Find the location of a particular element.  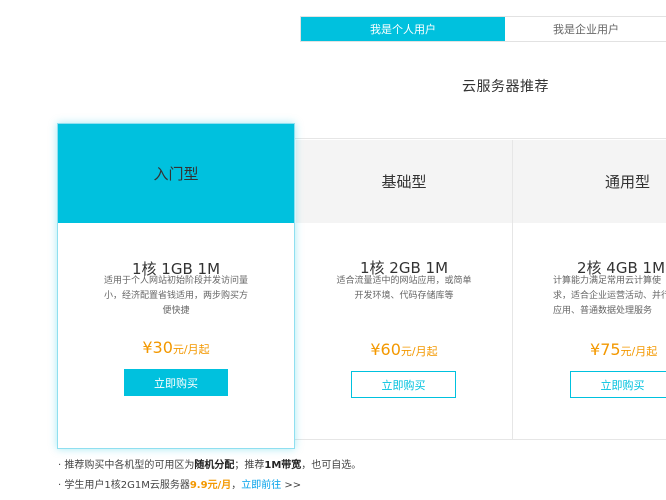

note-text: ，也可自选。 is located at coordinates (331, 465).